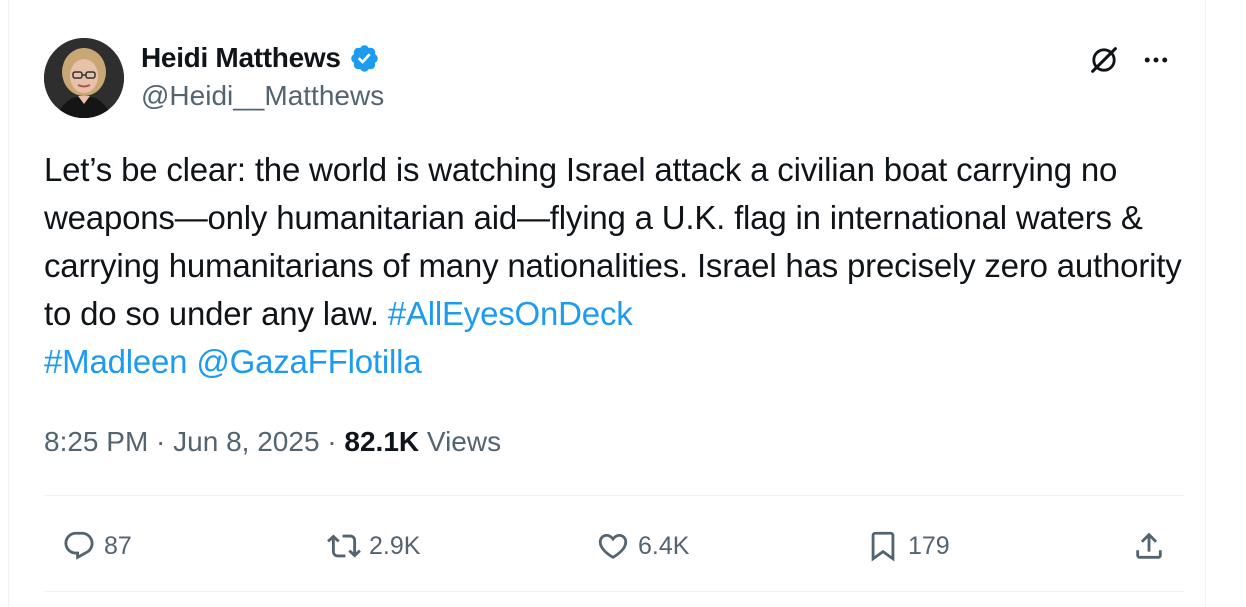  What do you see at coordinates (97, 546) in the screenshot?
I see `reply-button: 87` at bounding box center [97, 546].